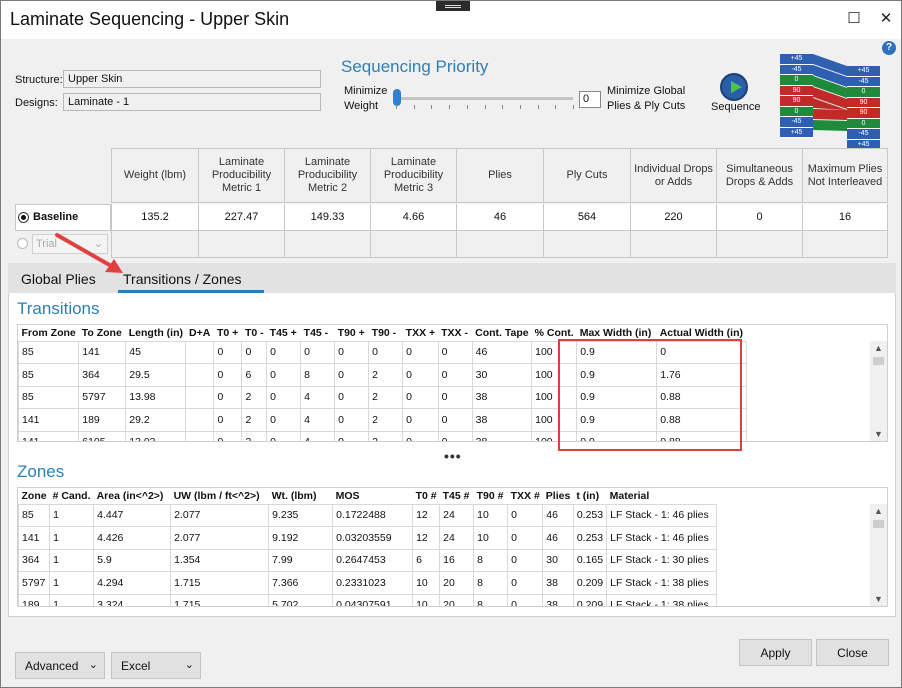 This screenshot has width=902, height=688. Describe the element at coordinates (49, 420) in the screenshot. I see `table-cell: 141` at that location.